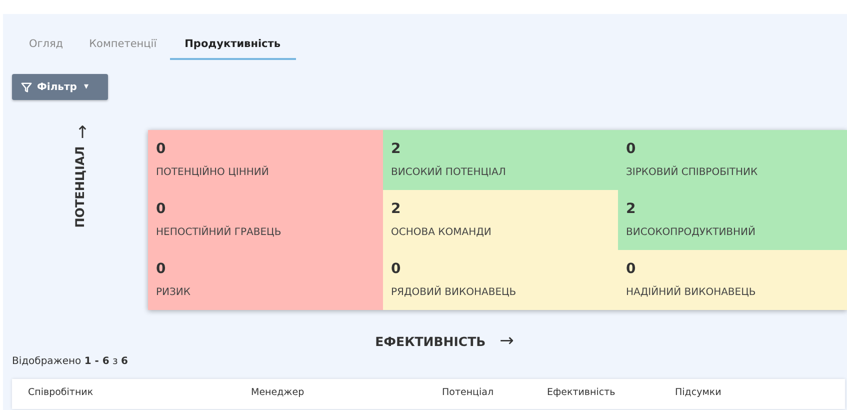 This screenshot has height=410, width=847. What do you see at coordinates (441, 232) in the screenshot?
I see `cell-label: ОСНОВА КОМАНДИ` at bounding box center [441, 232].